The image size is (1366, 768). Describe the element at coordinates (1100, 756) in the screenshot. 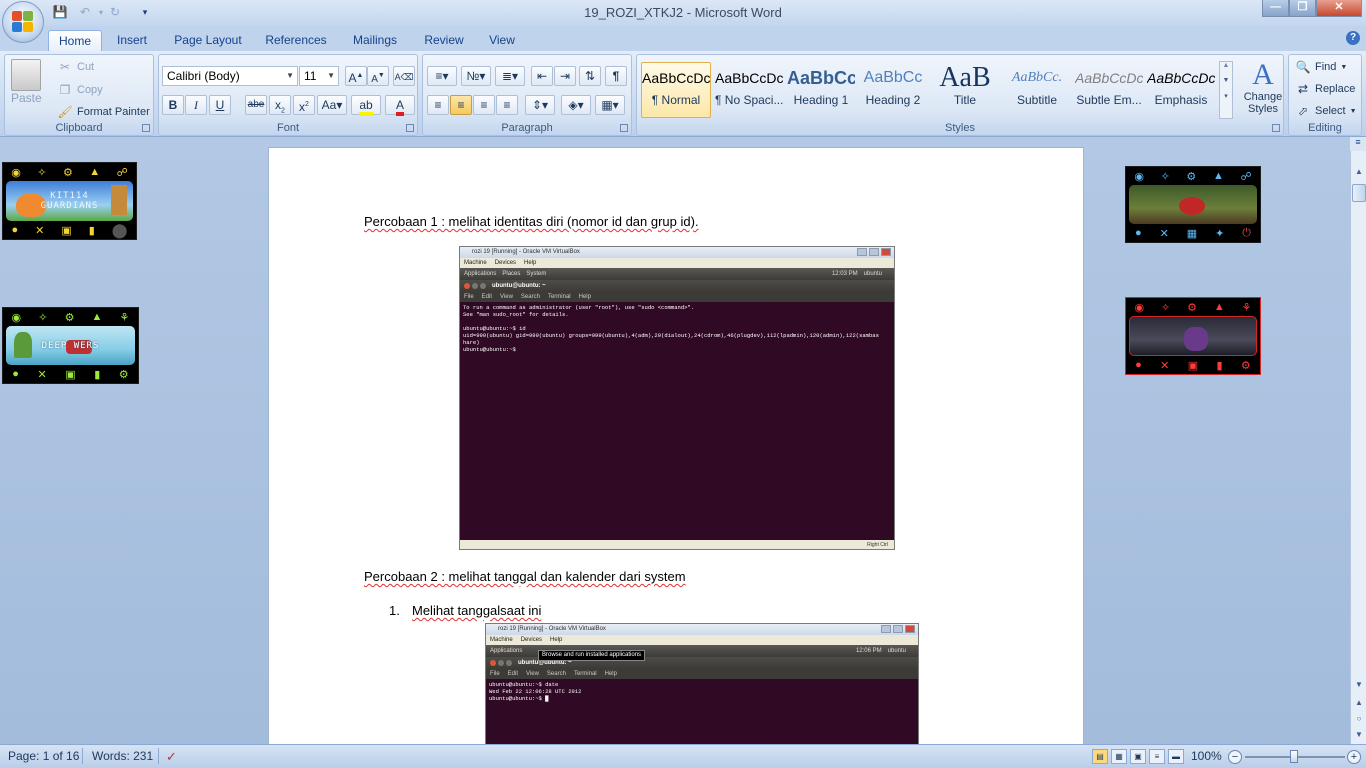

I see `print-layout-button: ▤` at that location.